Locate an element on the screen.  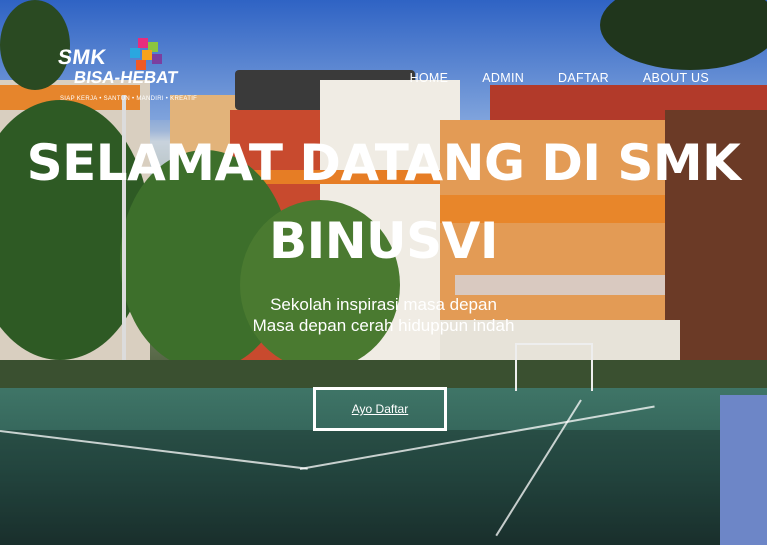
brand-line2: BISA-HEBAT is located at coordinates (125, 77).